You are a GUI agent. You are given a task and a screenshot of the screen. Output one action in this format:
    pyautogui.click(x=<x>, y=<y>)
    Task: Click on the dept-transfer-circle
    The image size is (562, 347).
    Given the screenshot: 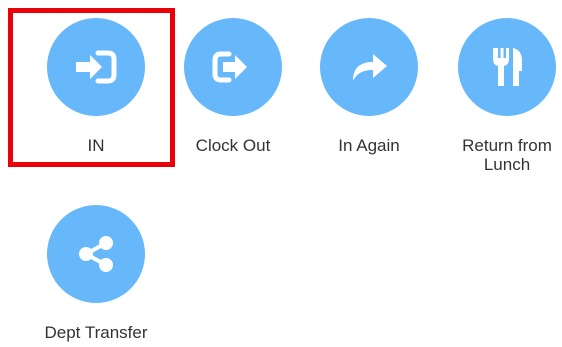 What is the action you would take?
    pyautogui.click(x=96, y=254)
    